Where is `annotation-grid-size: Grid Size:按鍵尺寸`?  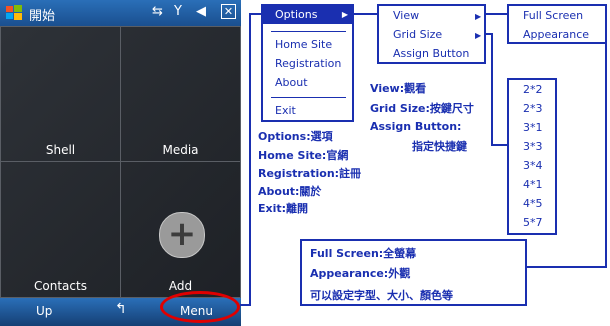 annotation-grid-size: Grid Size:按鍵尺寸 is located at coordinates (422, 108).